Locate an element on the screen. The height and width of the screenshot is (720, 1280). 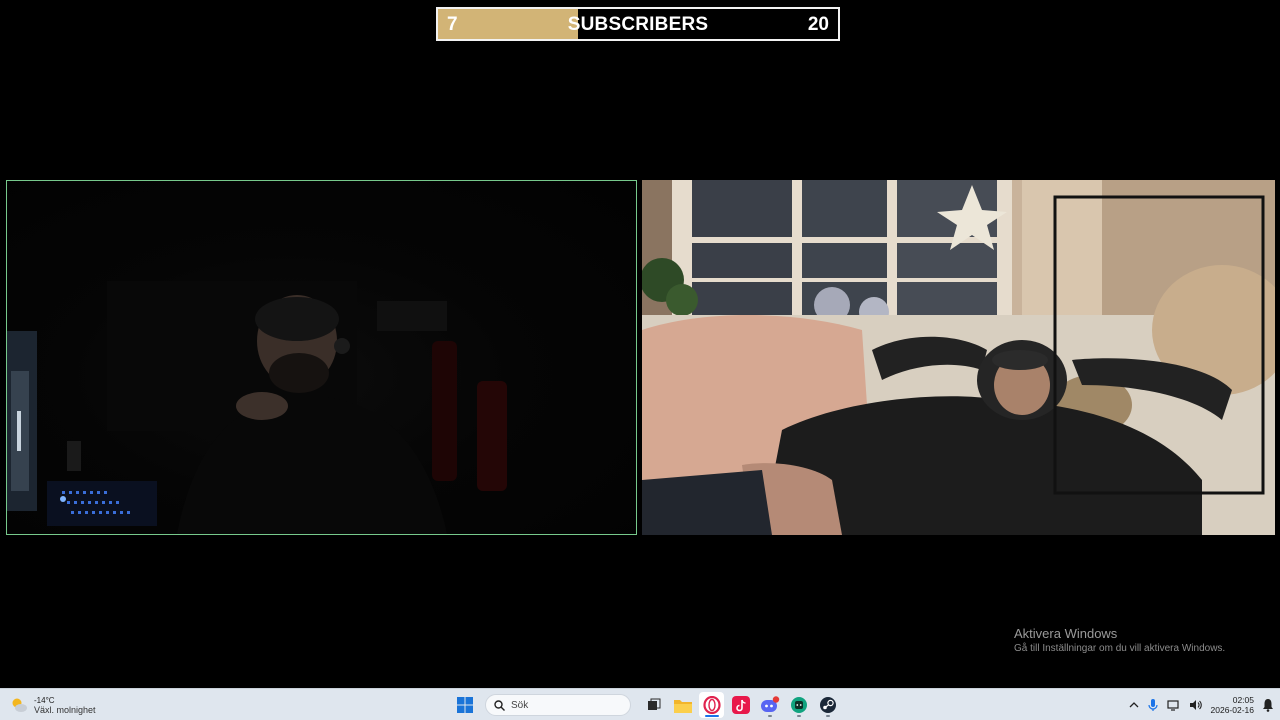
steam-button is located at coordinates (827, 705).